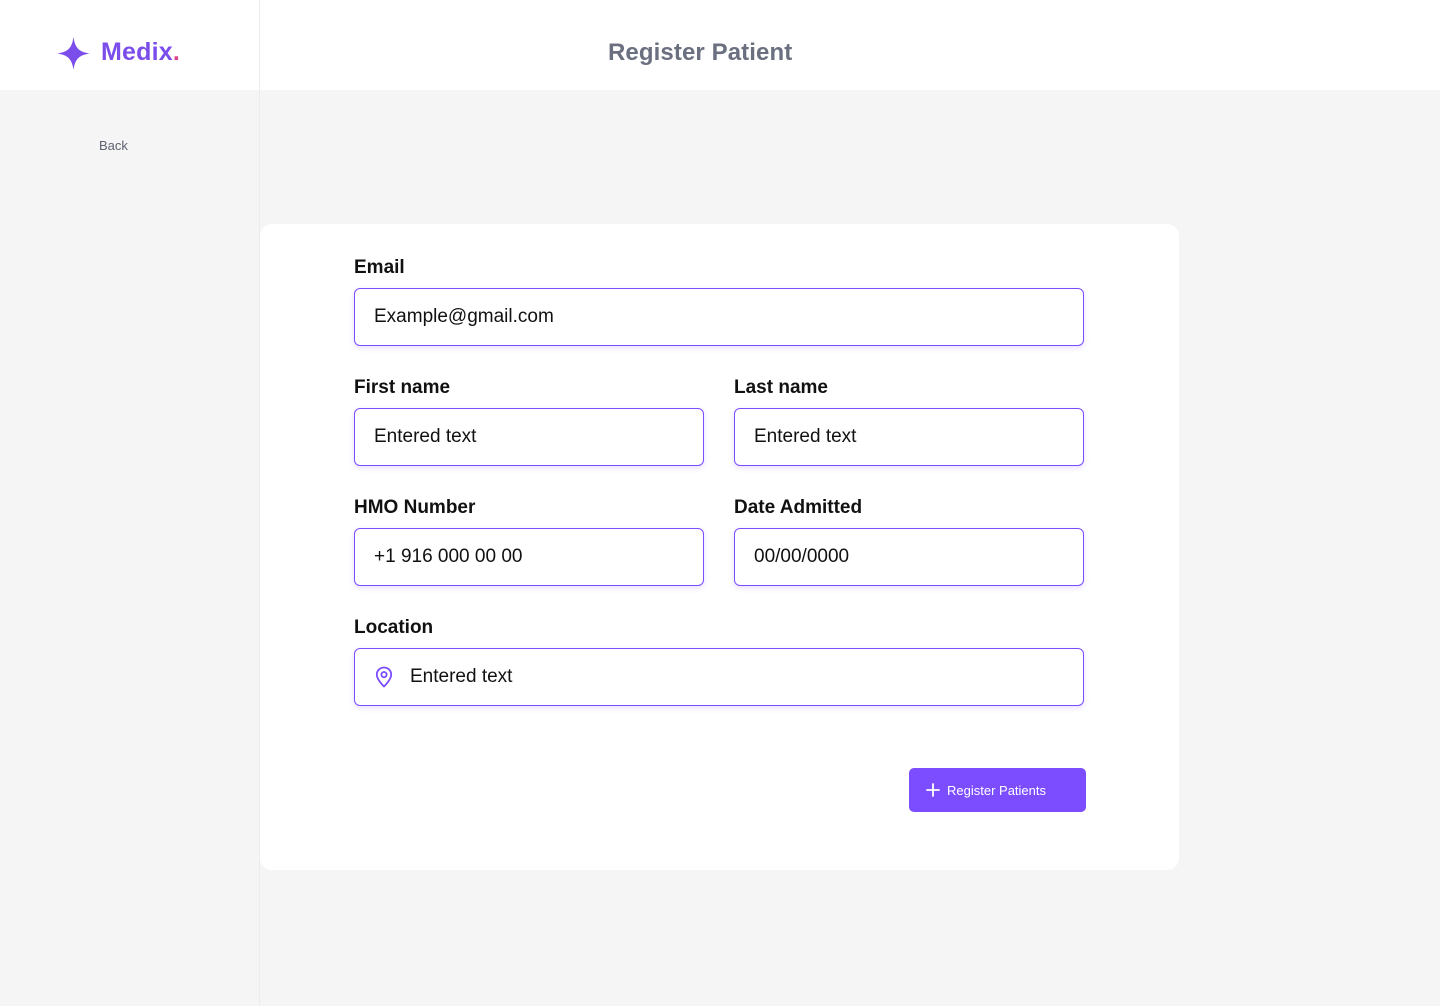 The image size is (1440, 1006). What do you see at coordinates (719, 677) in the screenshot?
I see `location-field: Entered text` at bounding box center [719, 677].